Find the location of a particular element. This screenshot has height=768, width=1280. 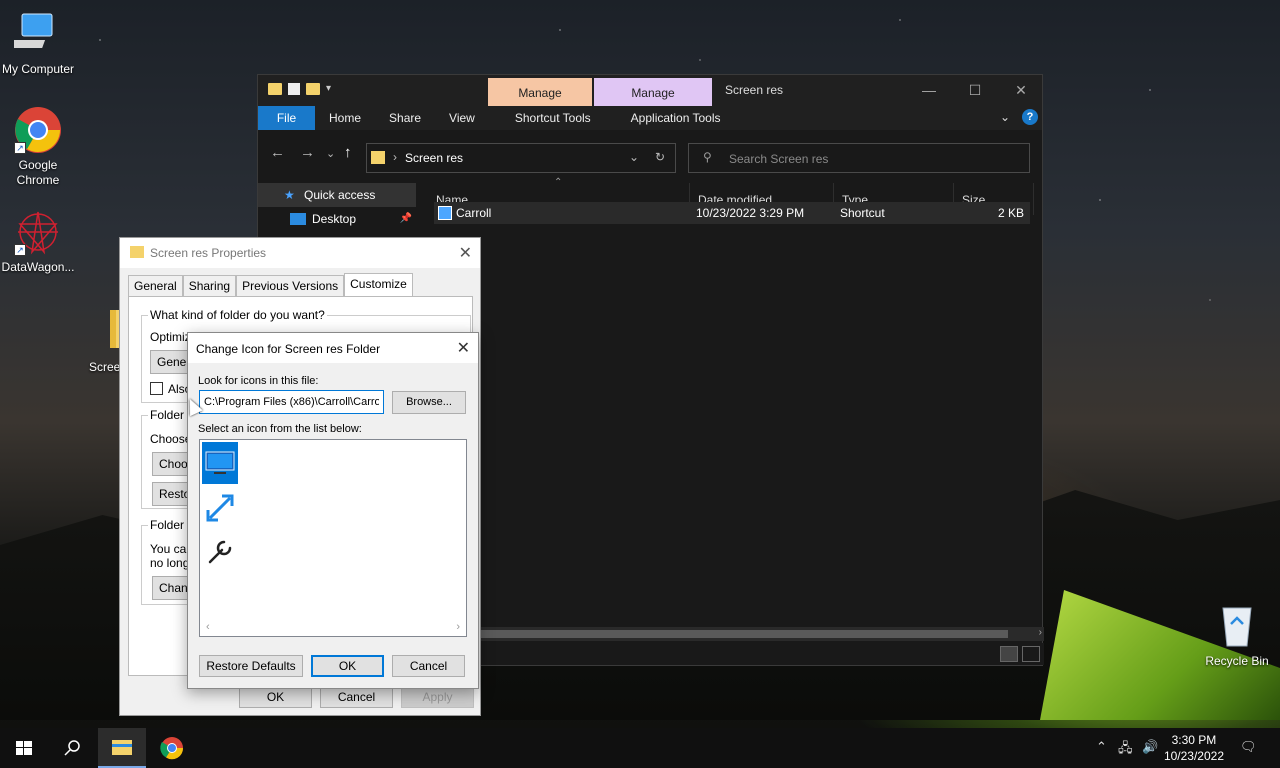

choose-file-button: Choo is located at coordinates (172, 464).